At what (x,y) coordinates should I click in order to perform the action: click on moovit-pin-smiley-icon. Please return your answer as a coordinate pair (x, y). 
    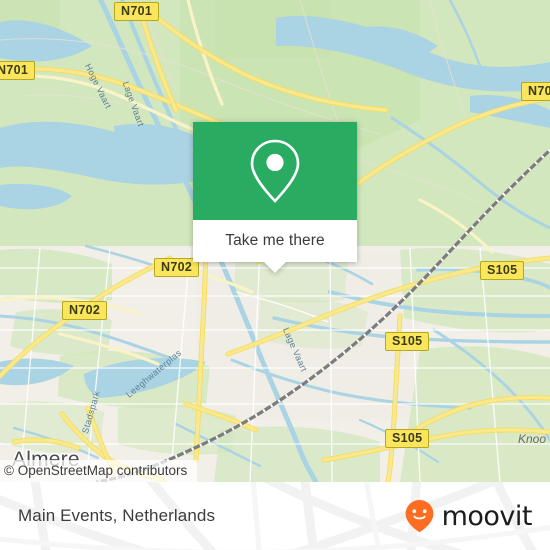
    Looking at the image, I should click on (419, 516).